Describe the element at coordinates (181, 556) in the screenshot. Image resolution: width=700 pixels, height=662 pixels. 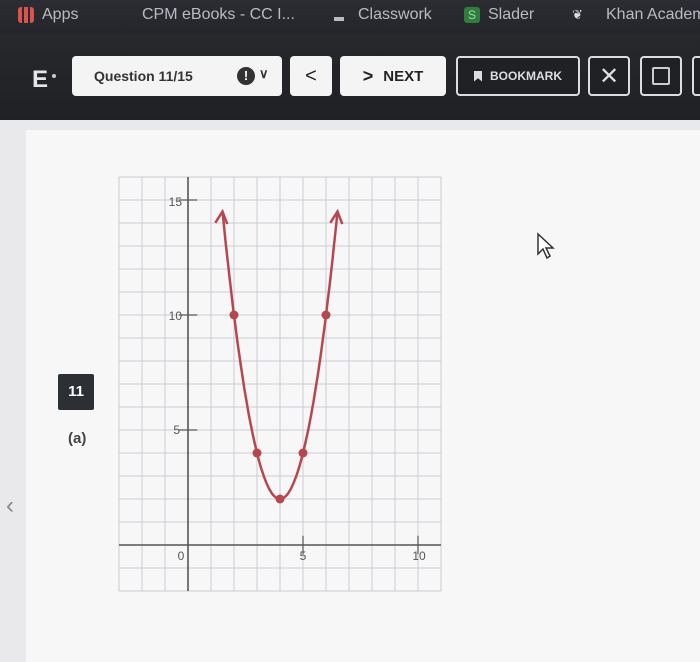
I see `x-tick-label: 0` at that location.